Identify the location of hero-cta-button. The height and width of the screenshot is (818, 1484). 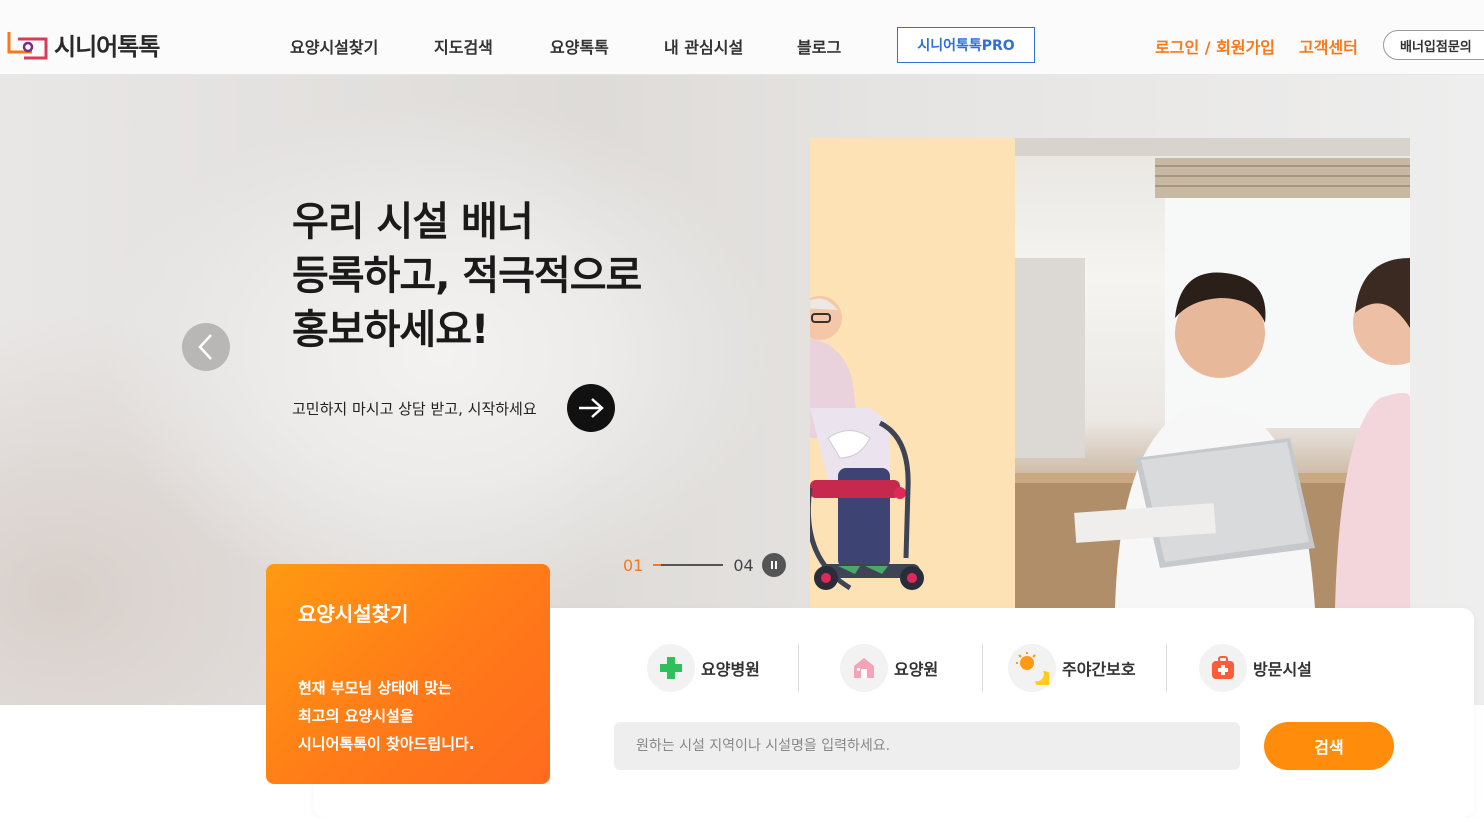
(591, 408).